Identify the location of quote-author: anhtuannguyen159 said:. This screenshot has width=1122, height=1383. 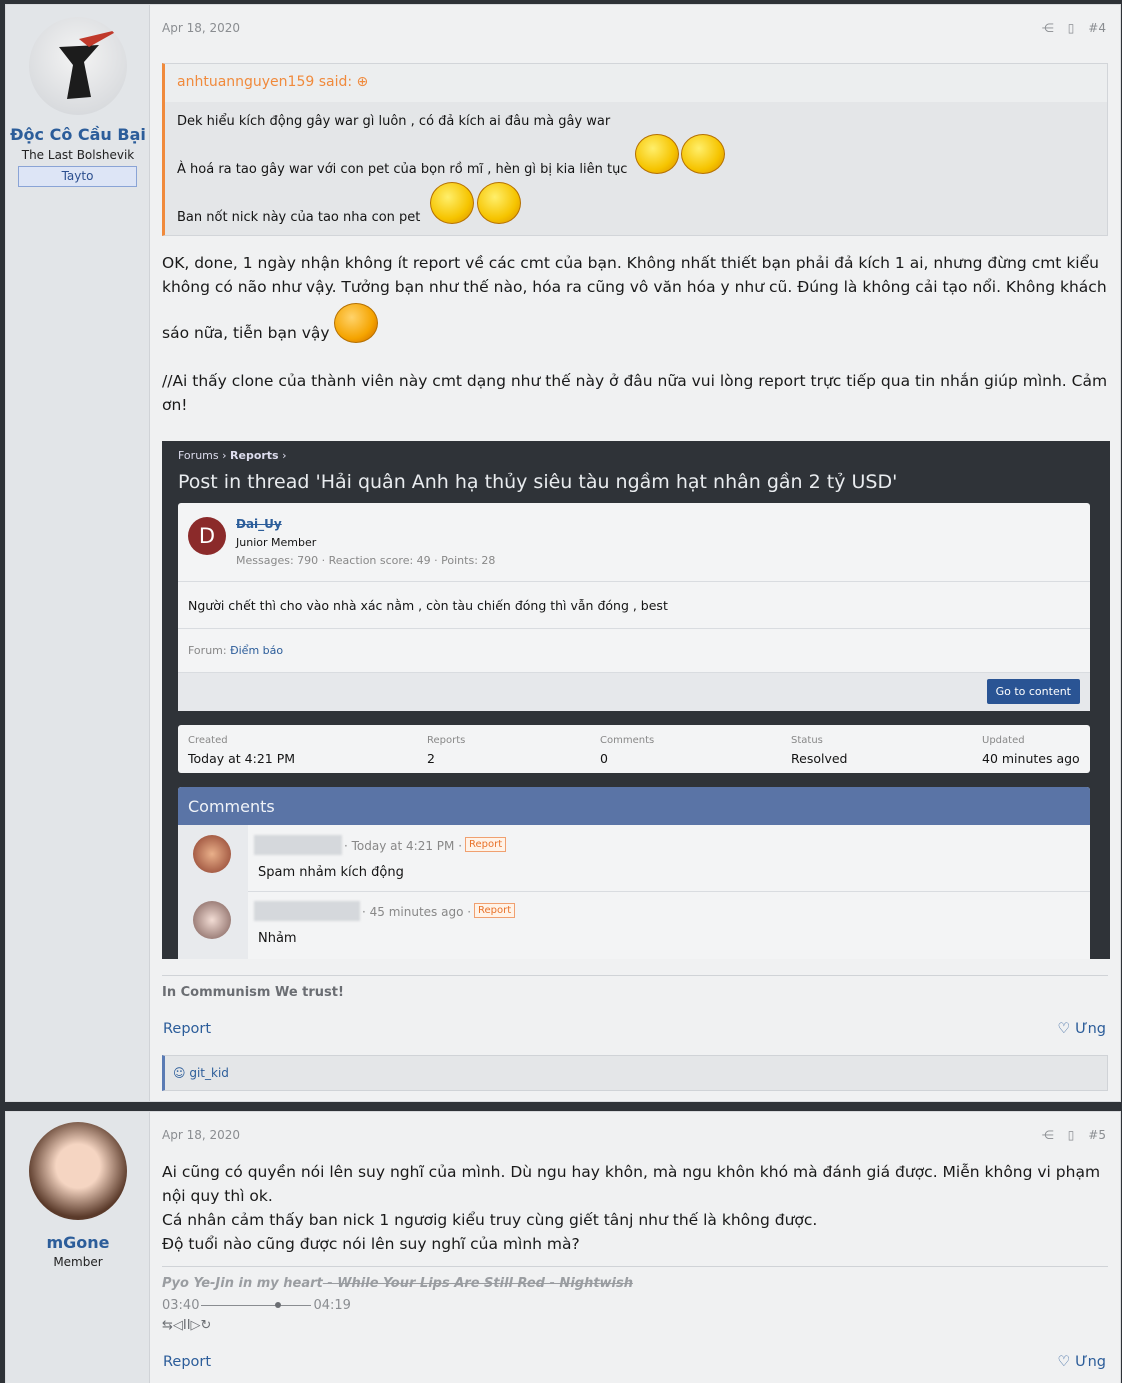
(264, 82).